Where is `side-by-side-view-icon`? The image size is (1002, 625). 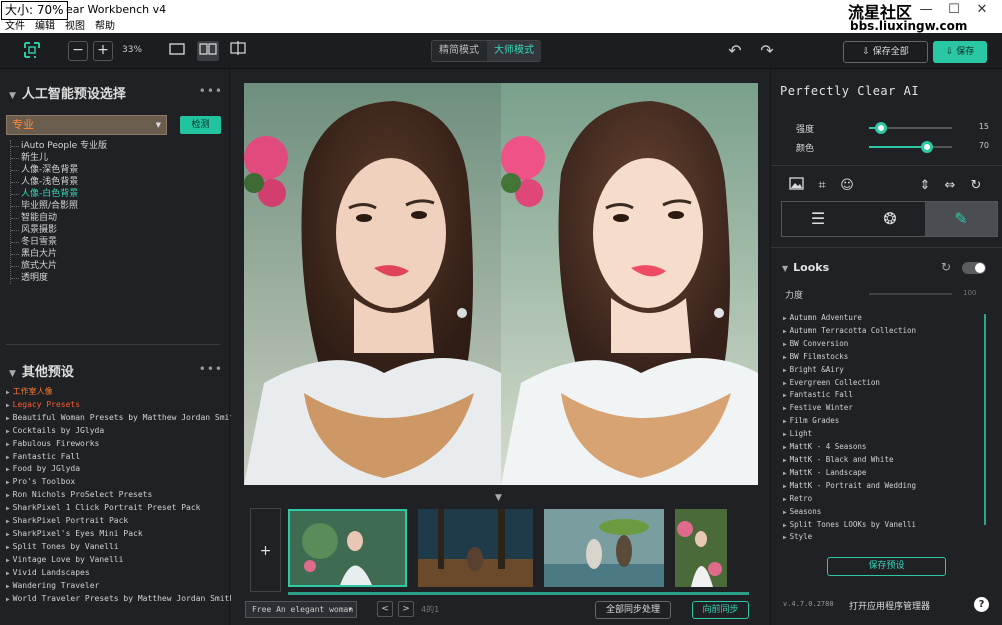
side-by-side-view-icon is located at coordinates (208, 51).